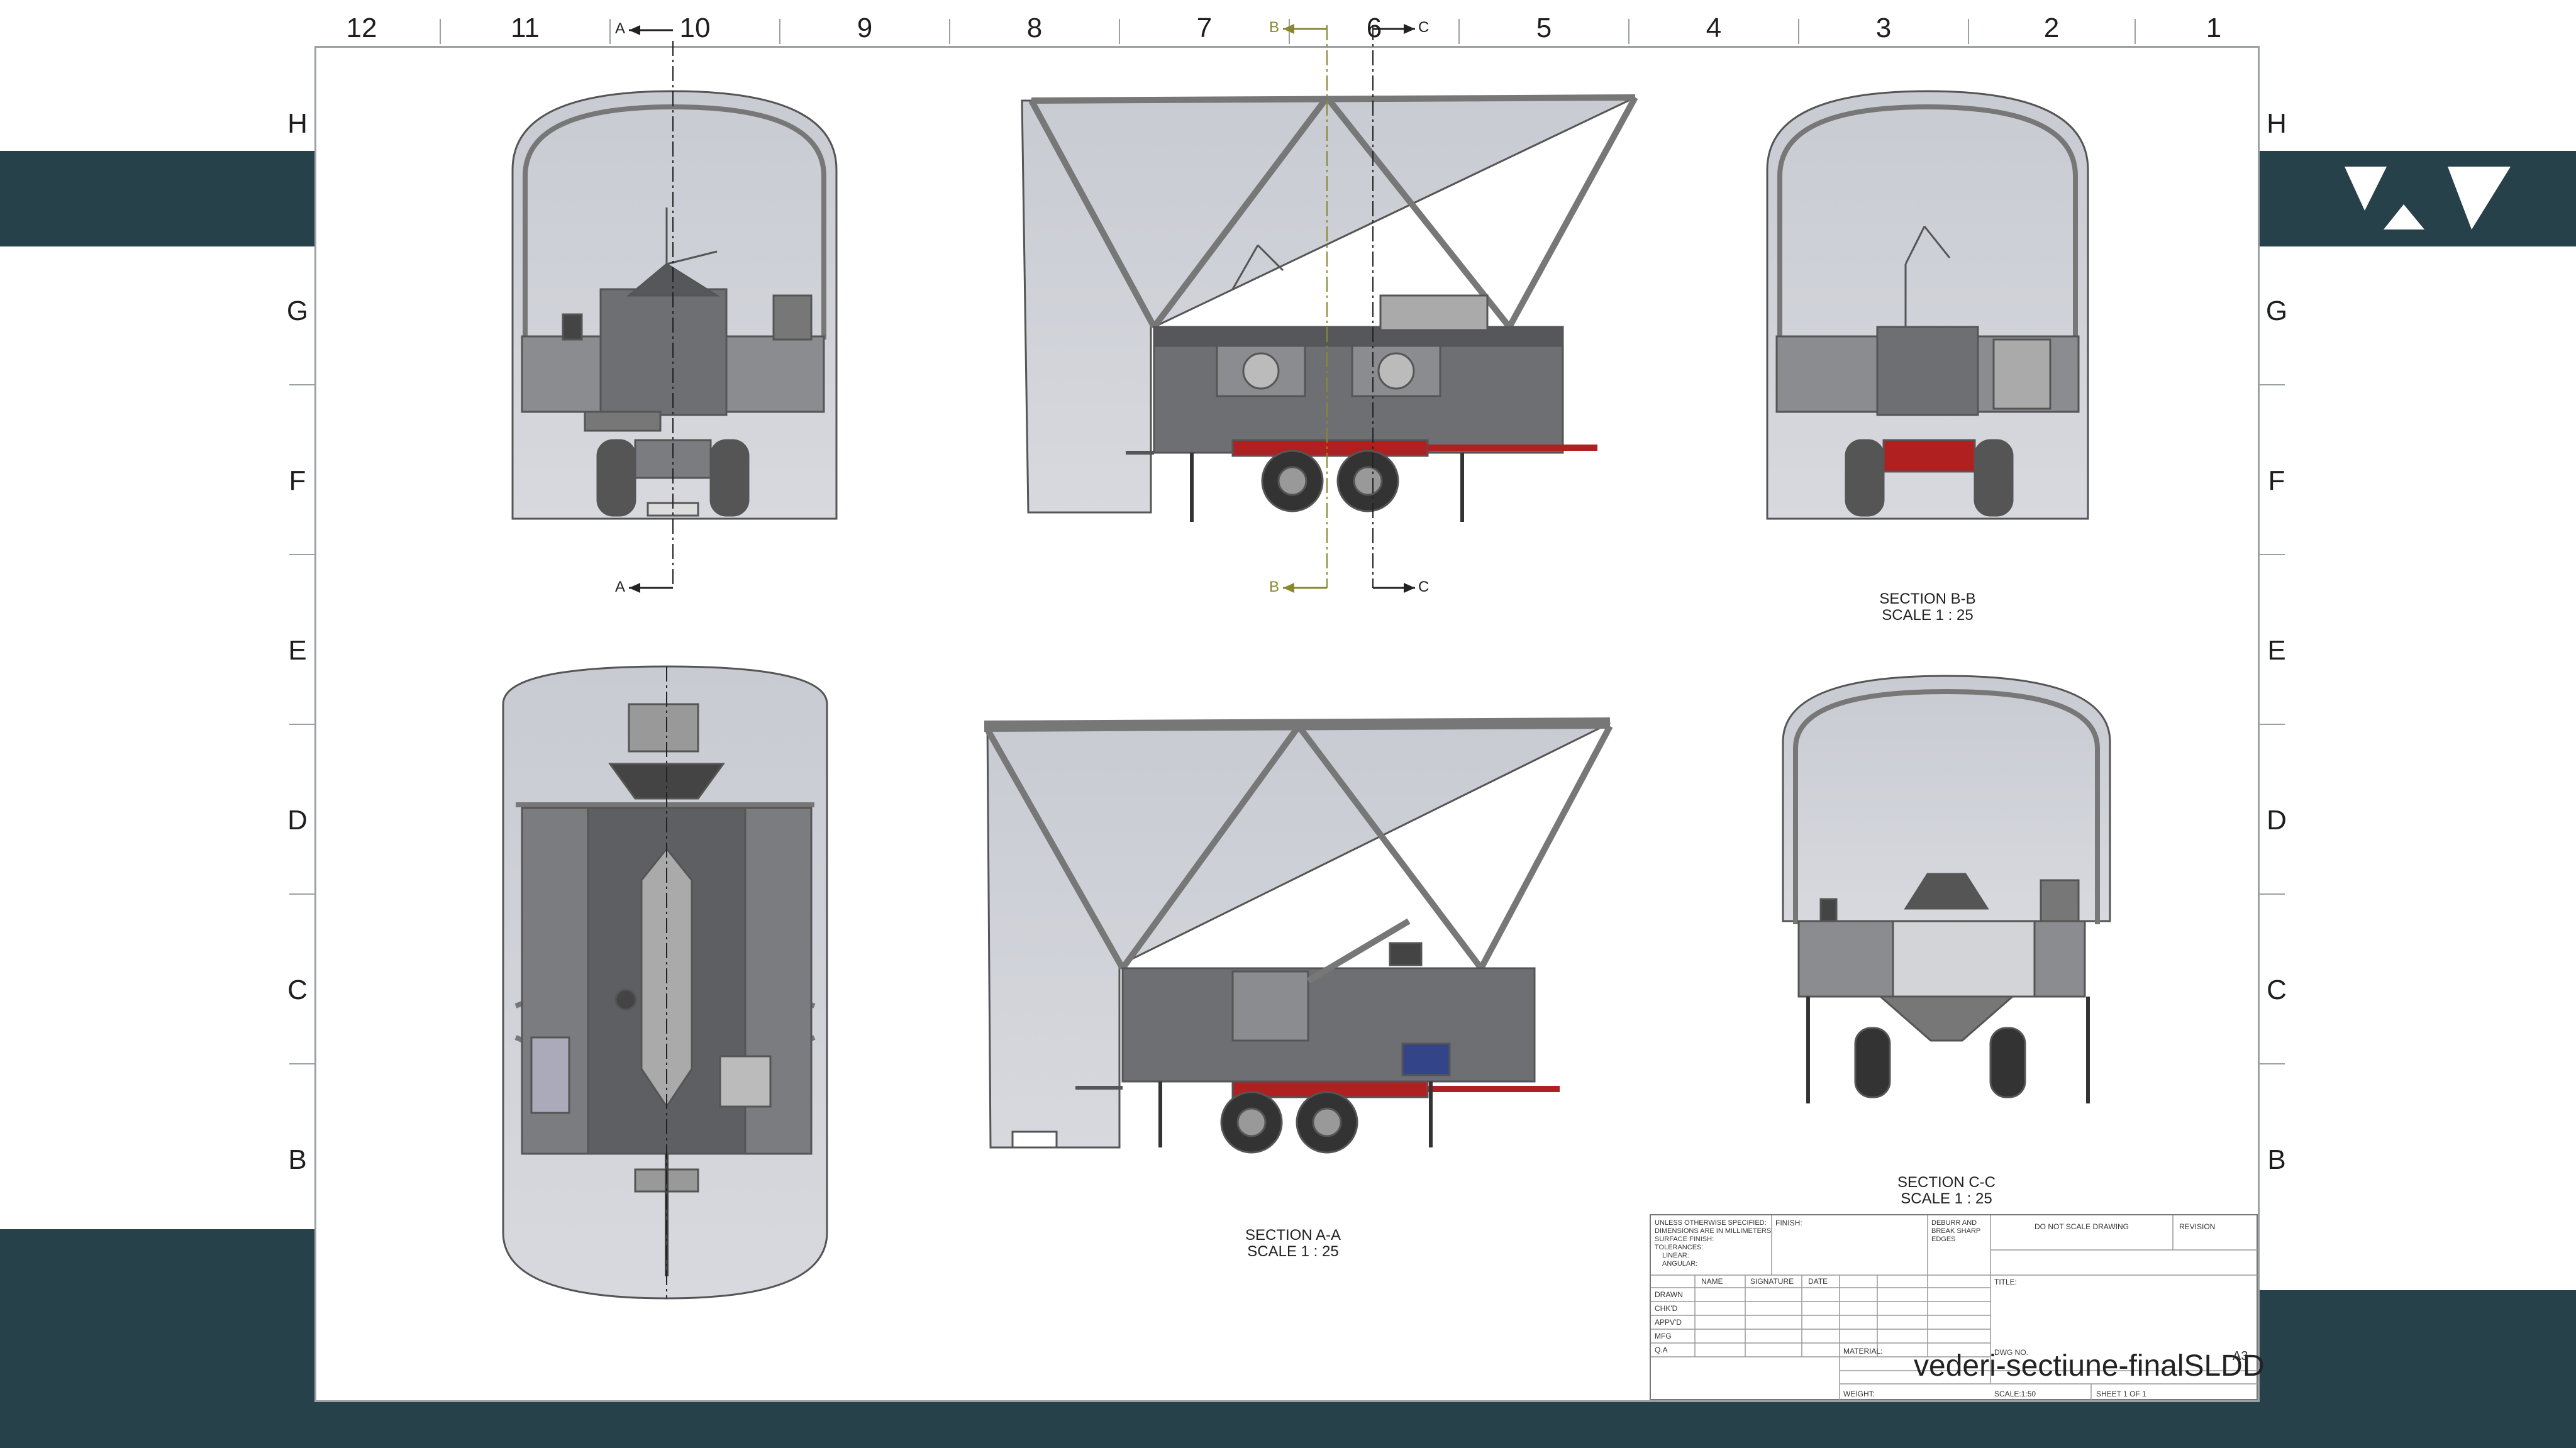 This screenshot has width=2576, height=1448. I want to click on tb-role-chkd: CHK'D, so click(1666, 1308).